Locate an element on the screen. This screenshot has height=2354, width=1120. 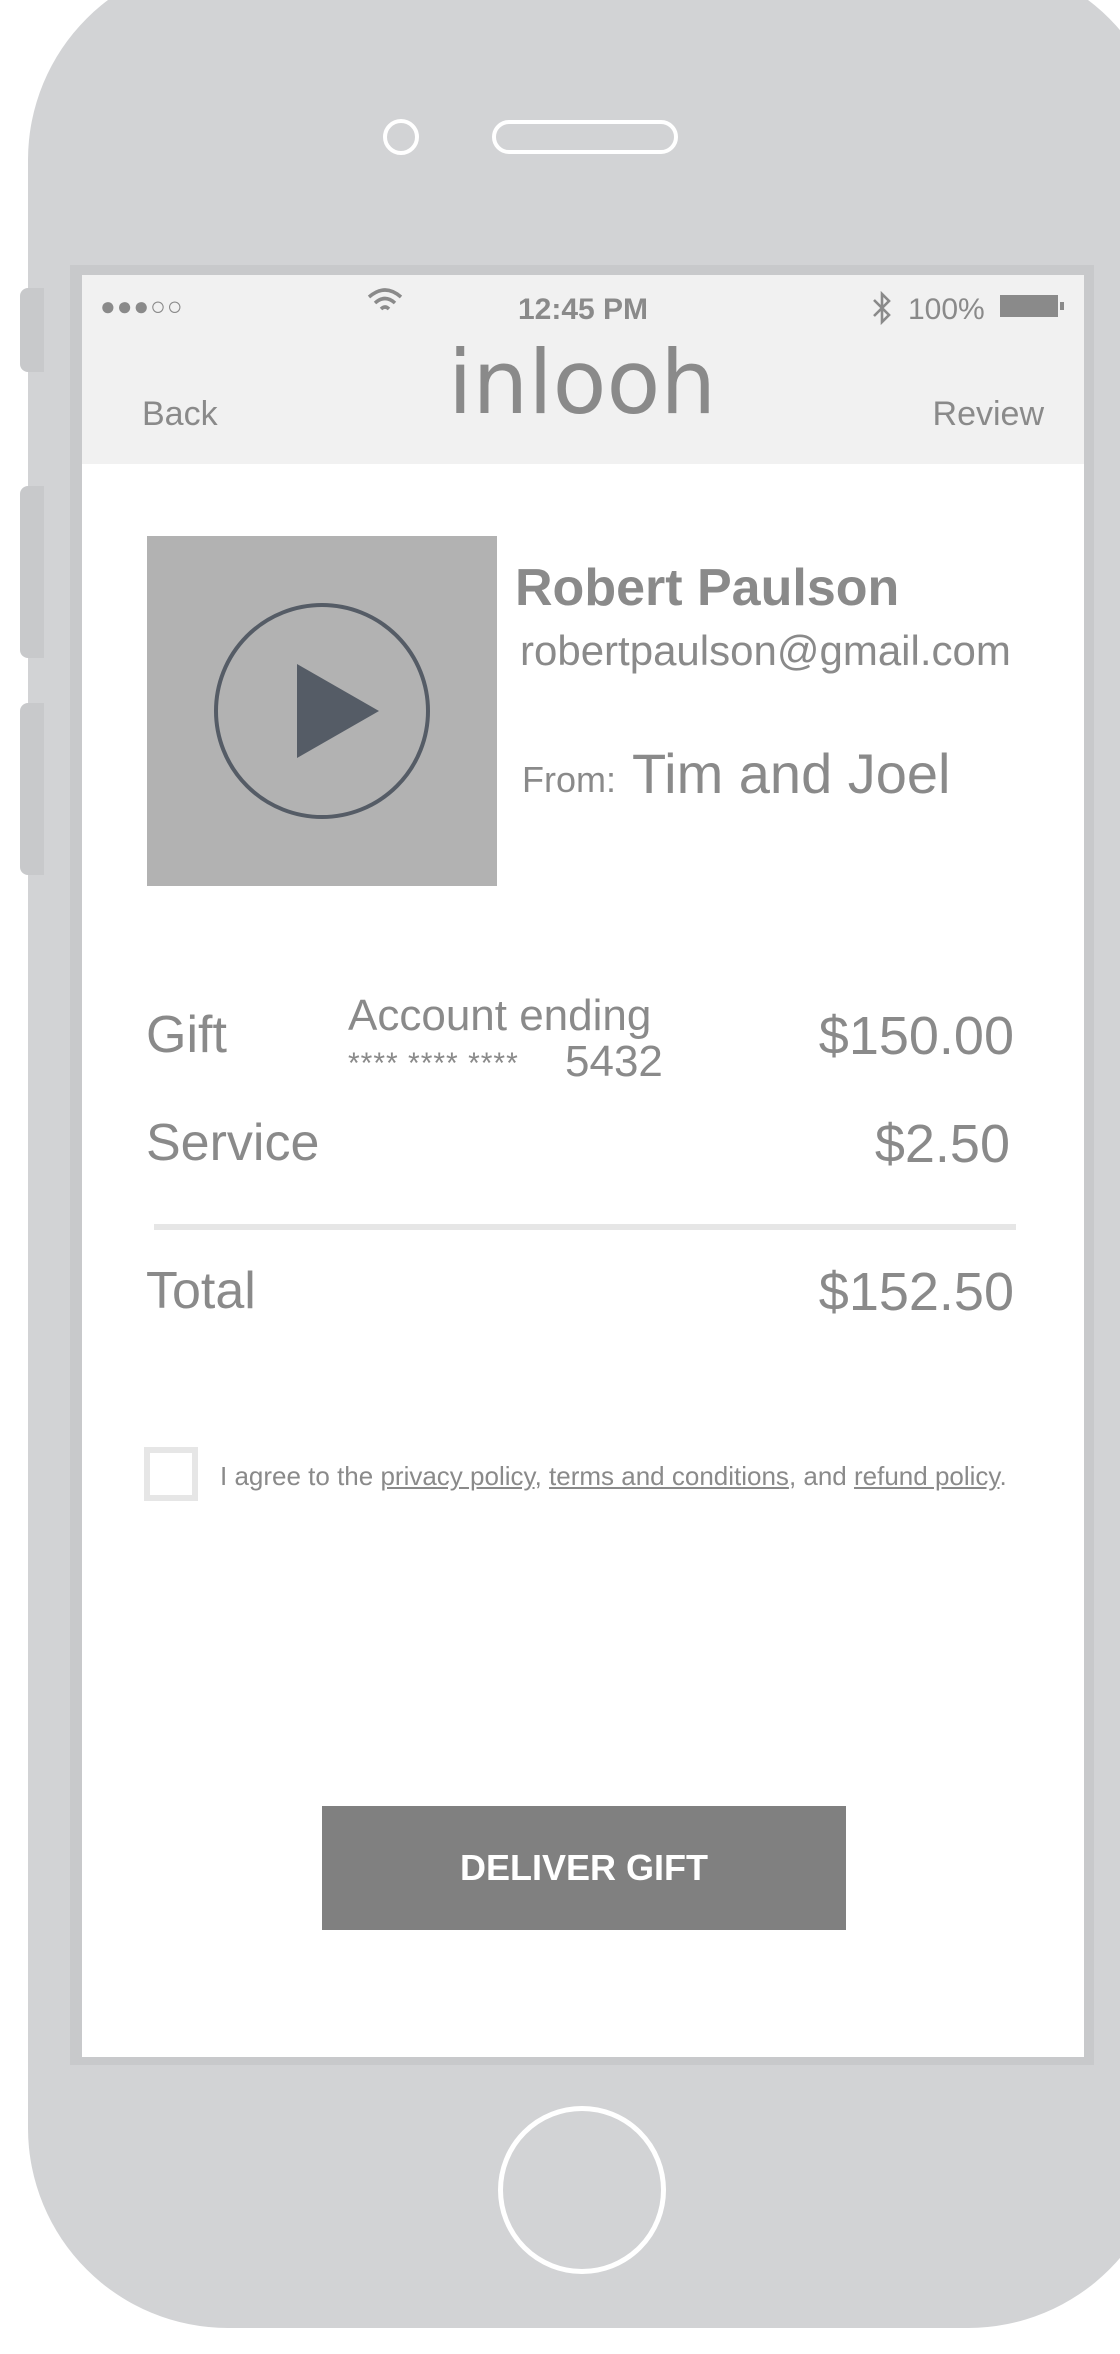
mute-switch is located at coordinates (32, 330).